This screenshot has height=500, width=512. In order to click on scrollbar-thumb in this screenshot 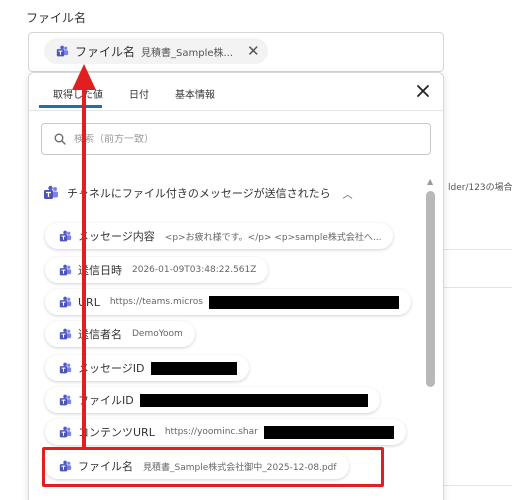, I will do `click(430, 289)`.